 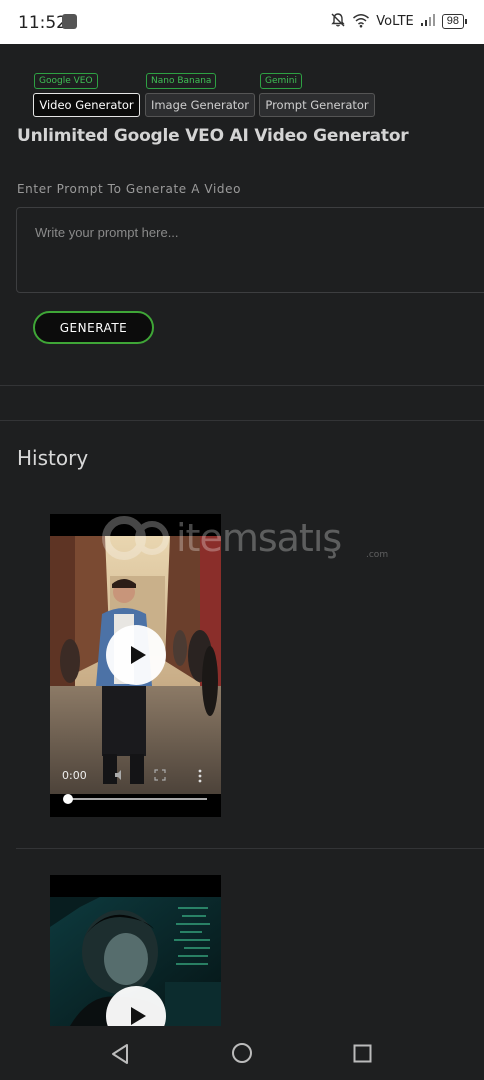 I want to click on history-video-player: 0:00, so click(x=135, y=665).